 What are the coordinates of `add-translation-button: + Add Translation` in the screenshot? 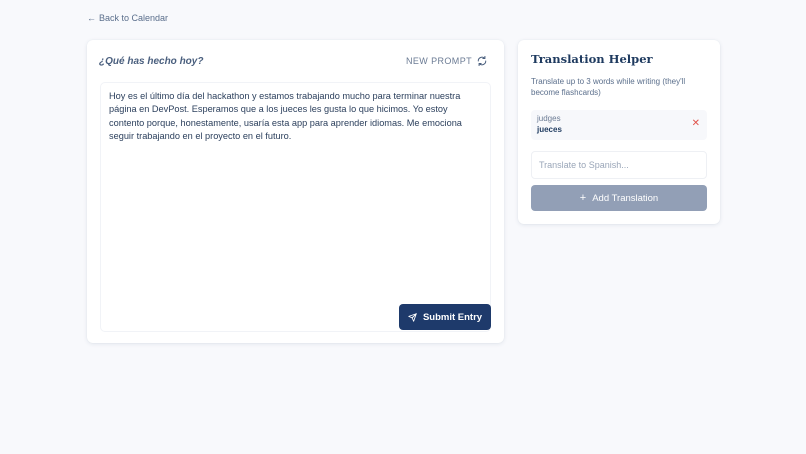 It's located at (619, 198).